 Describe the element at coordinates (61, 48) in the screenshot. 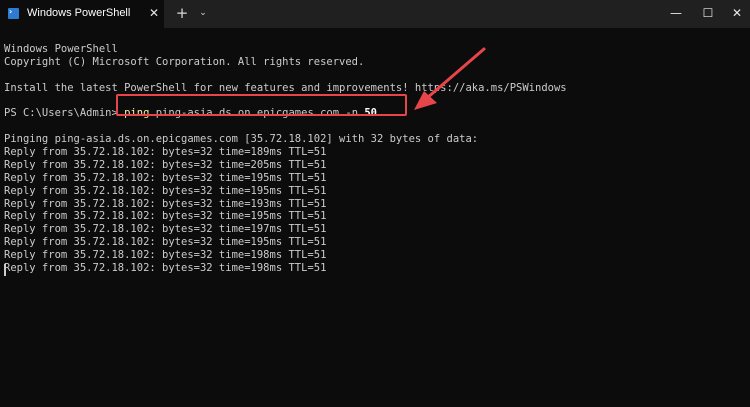

I see `header-line: Windows PowerShell` at that location.